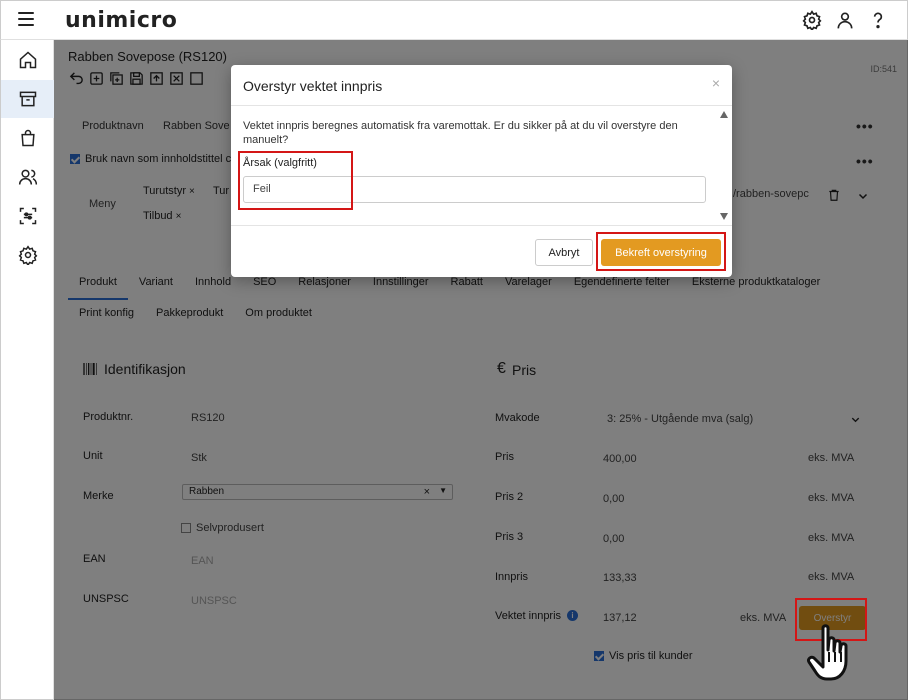  Describe the element at coordinates (845, 20) in the screenshot. I see `user-icon` at that location.